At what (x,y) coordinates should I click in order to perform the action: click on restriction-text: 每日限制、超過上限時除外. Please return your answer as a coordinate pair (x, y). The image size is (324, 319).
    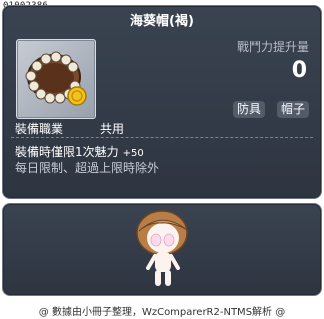
    Looking at the image, I should click on (87, 168).